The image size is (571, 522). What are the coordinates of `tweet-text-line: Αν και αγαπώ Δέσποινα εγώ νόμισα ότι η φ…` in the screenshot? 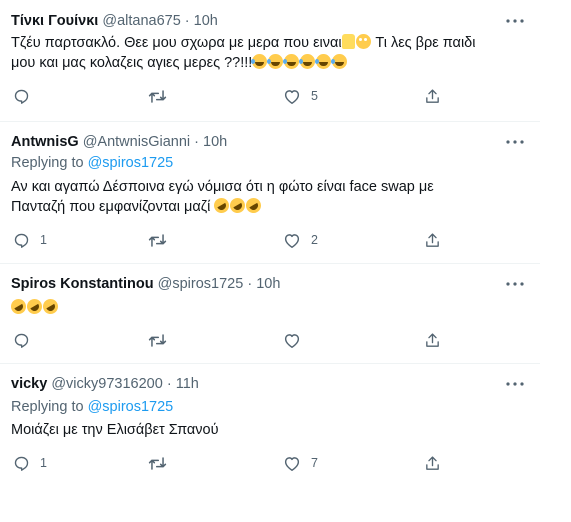 It's located at (222, 187).